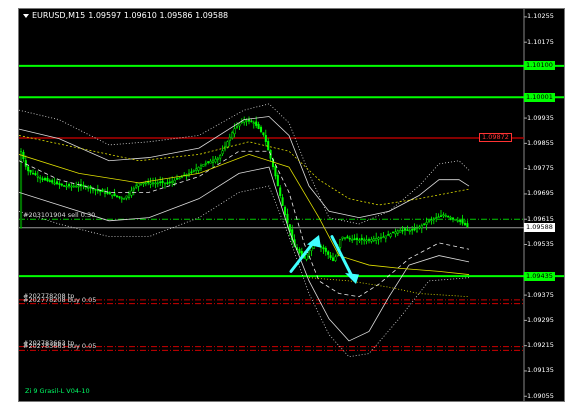 The image size is (581, 408). What do you see at coordinates (59, 215) in the screenshot?
I see `order-label: #203101904 sell 0.30` at bounding box center [59, 215].